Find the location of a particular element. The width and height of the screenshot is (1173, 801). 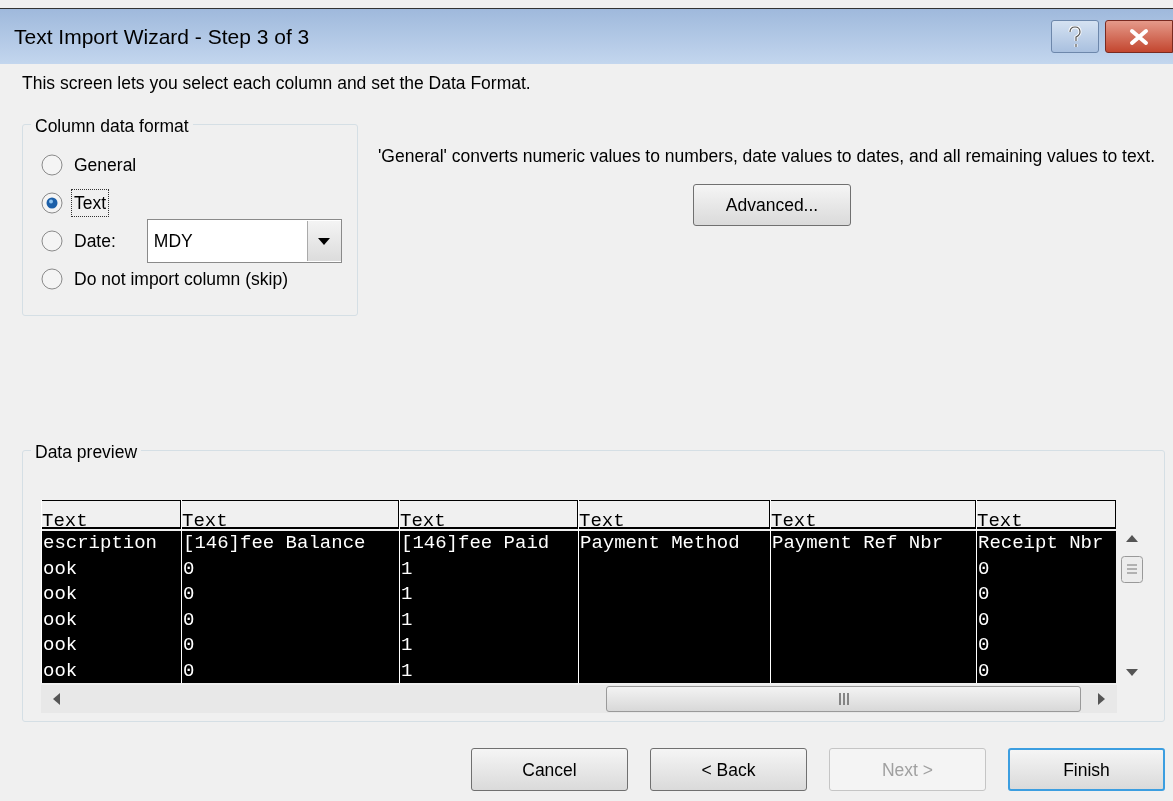

preview-column: [146]fee Balance 0 0 0 0 0 is located at coordinates (290, 607).